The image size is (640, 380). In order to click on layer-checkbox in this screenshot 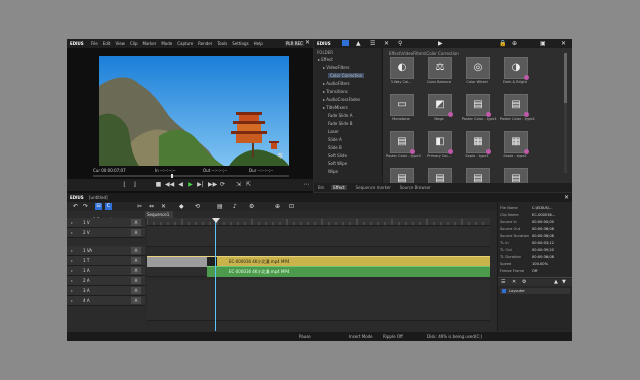, I will do `click(504, 291)`.